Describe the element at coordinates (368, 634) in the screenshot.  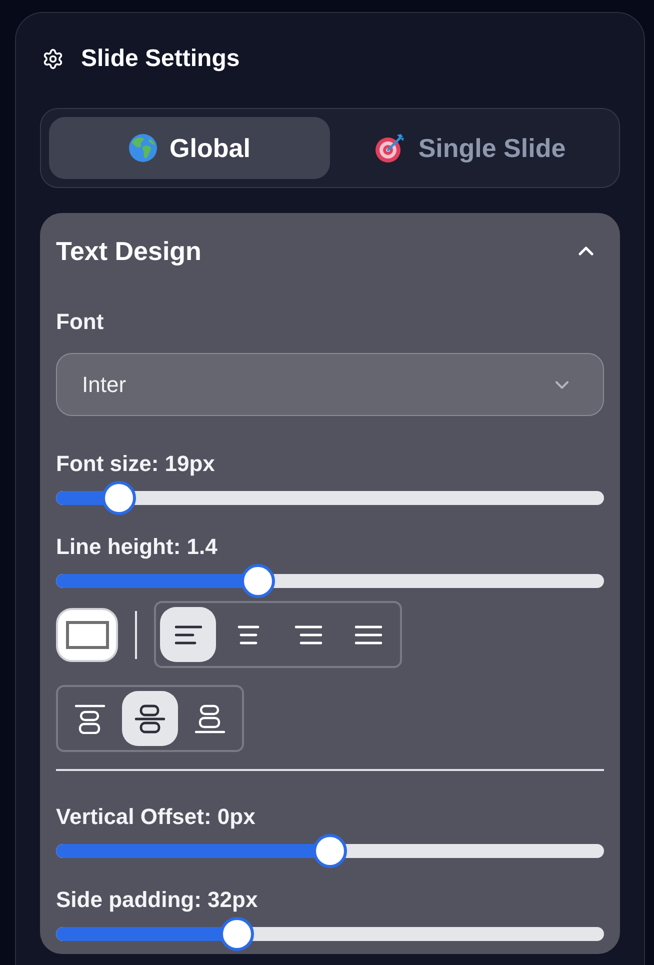
I see `align-justify-icon` at that location.